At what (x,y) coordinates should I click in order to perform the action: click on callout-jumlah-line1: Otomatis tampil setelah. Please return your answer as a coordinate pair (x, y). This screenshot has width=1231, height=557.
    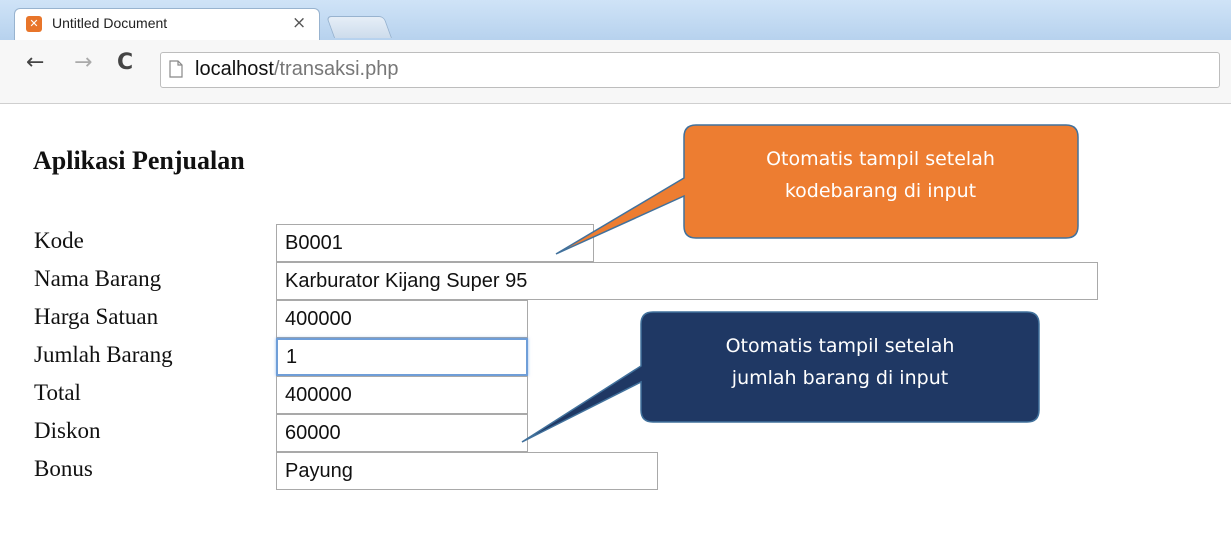
    Looking at the image, I should click on (840, 346).